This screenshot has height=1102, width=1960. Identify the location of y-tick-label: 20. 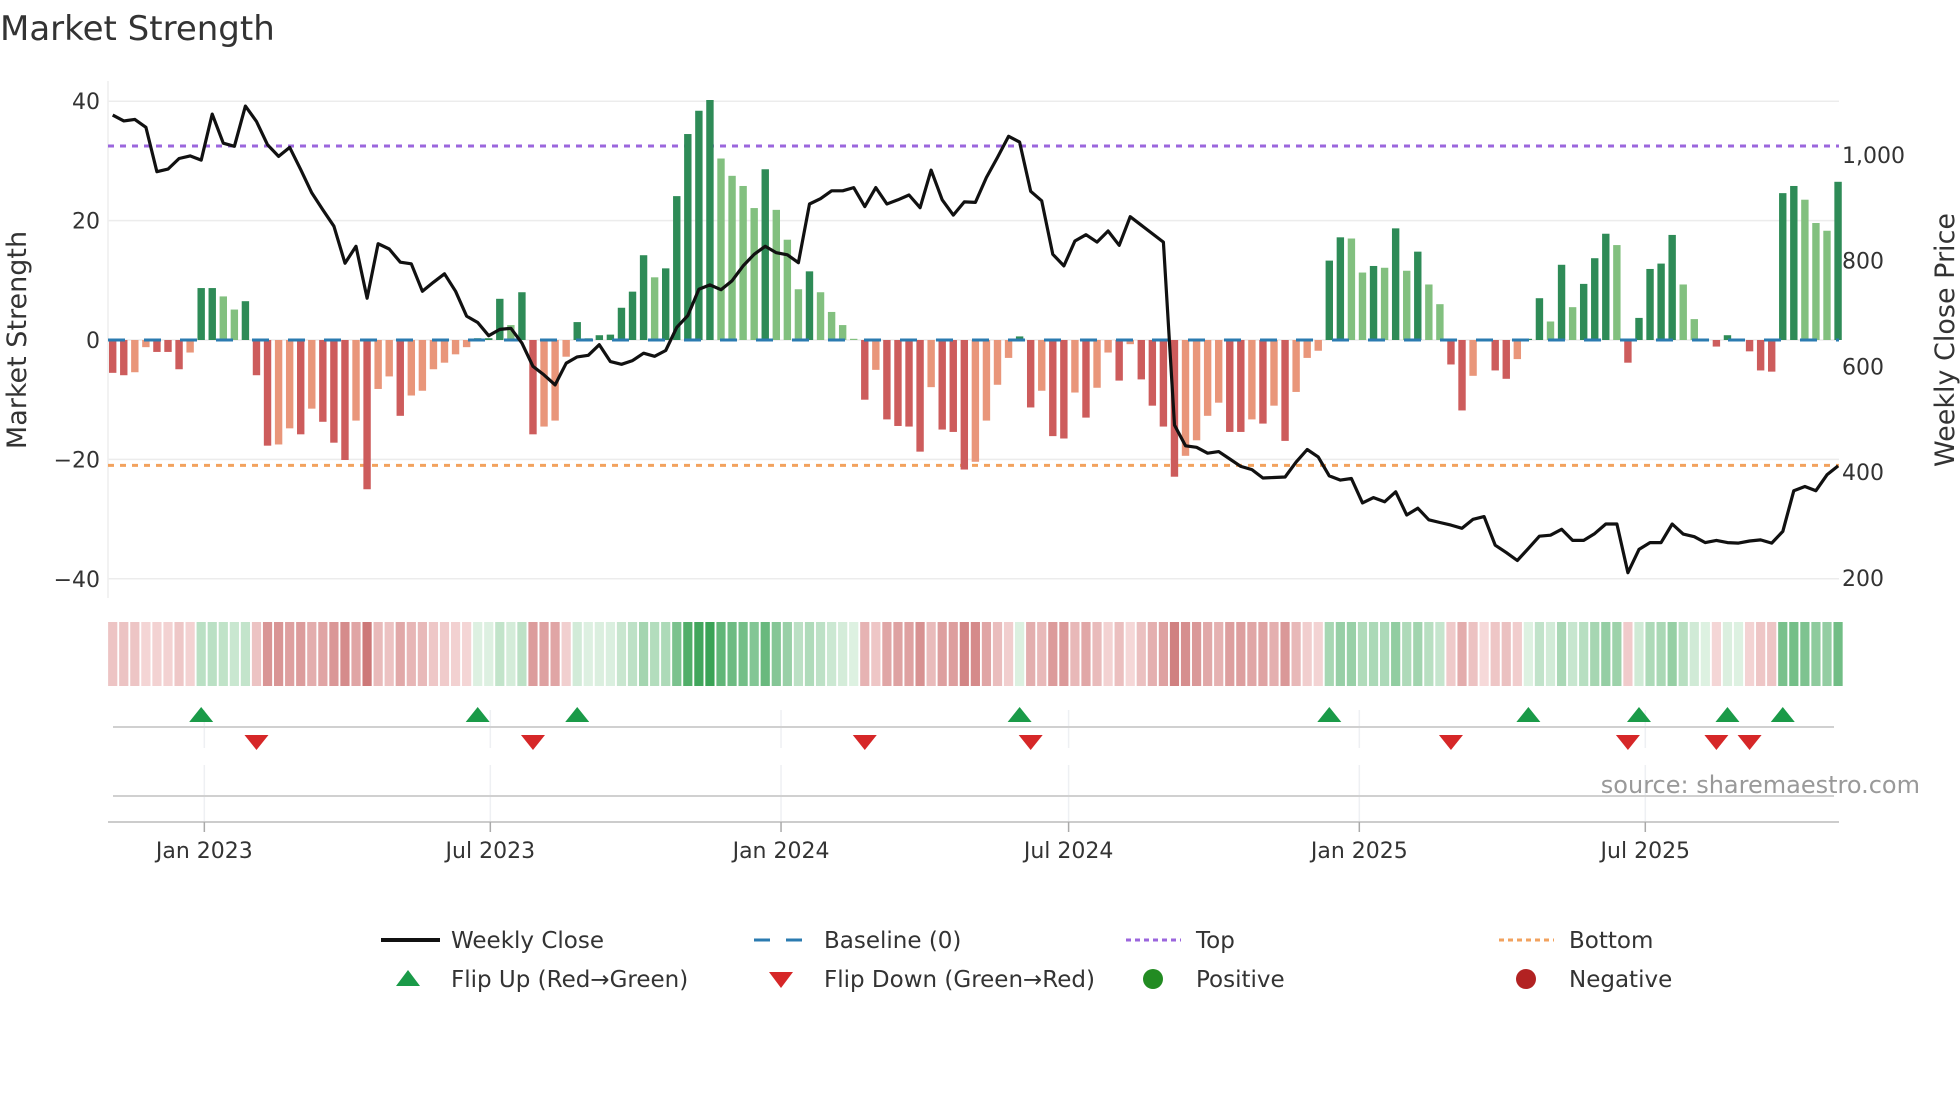
(86, 222).